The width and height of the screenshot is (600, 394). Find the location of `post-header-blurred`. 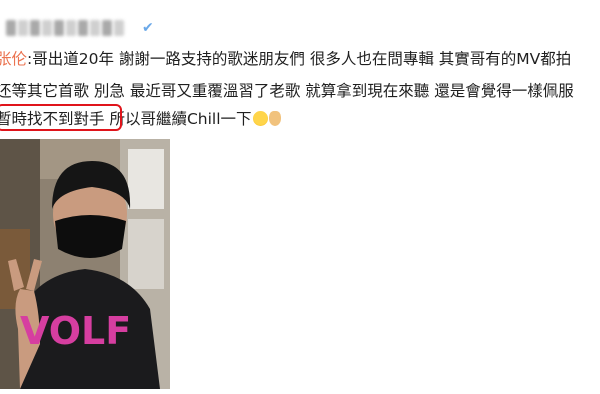

post-header-blurred is located at coordinates (81, 28).